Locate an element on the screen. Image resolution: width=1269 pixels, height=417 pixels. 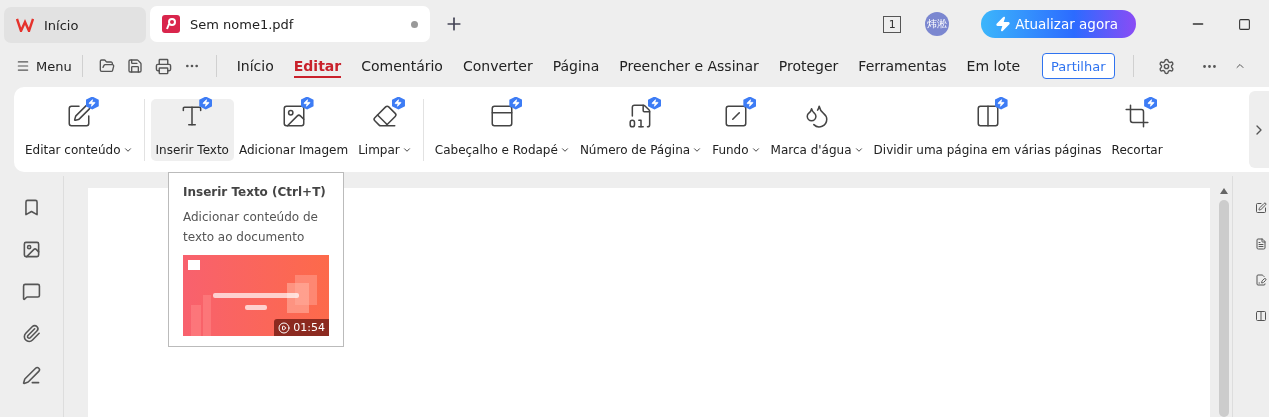
play-icon is located at coordinates (284, 327).